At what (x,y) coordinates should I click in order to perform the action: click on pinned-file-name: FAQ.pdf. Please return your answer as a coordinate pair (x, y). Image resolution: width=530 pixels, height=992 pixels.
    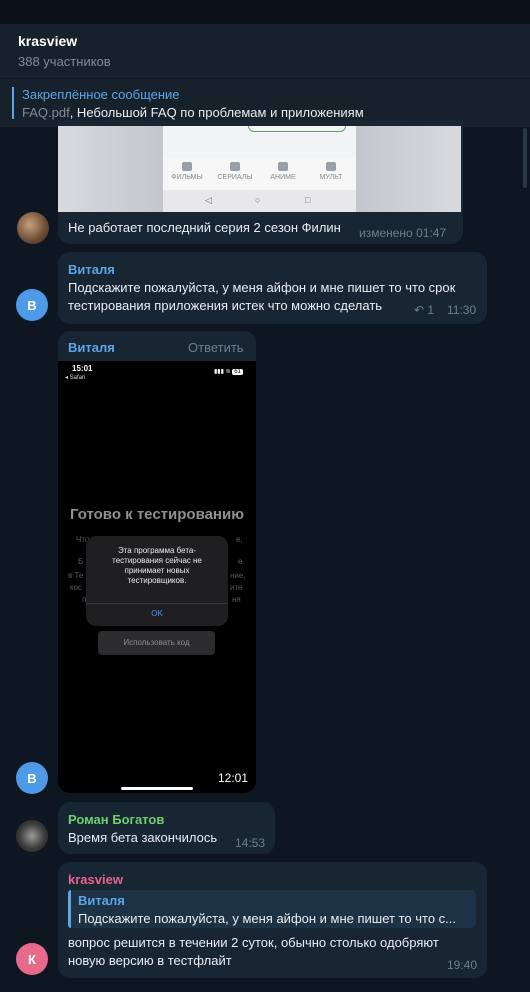
    Looking at the image, I should click on (46, 112).